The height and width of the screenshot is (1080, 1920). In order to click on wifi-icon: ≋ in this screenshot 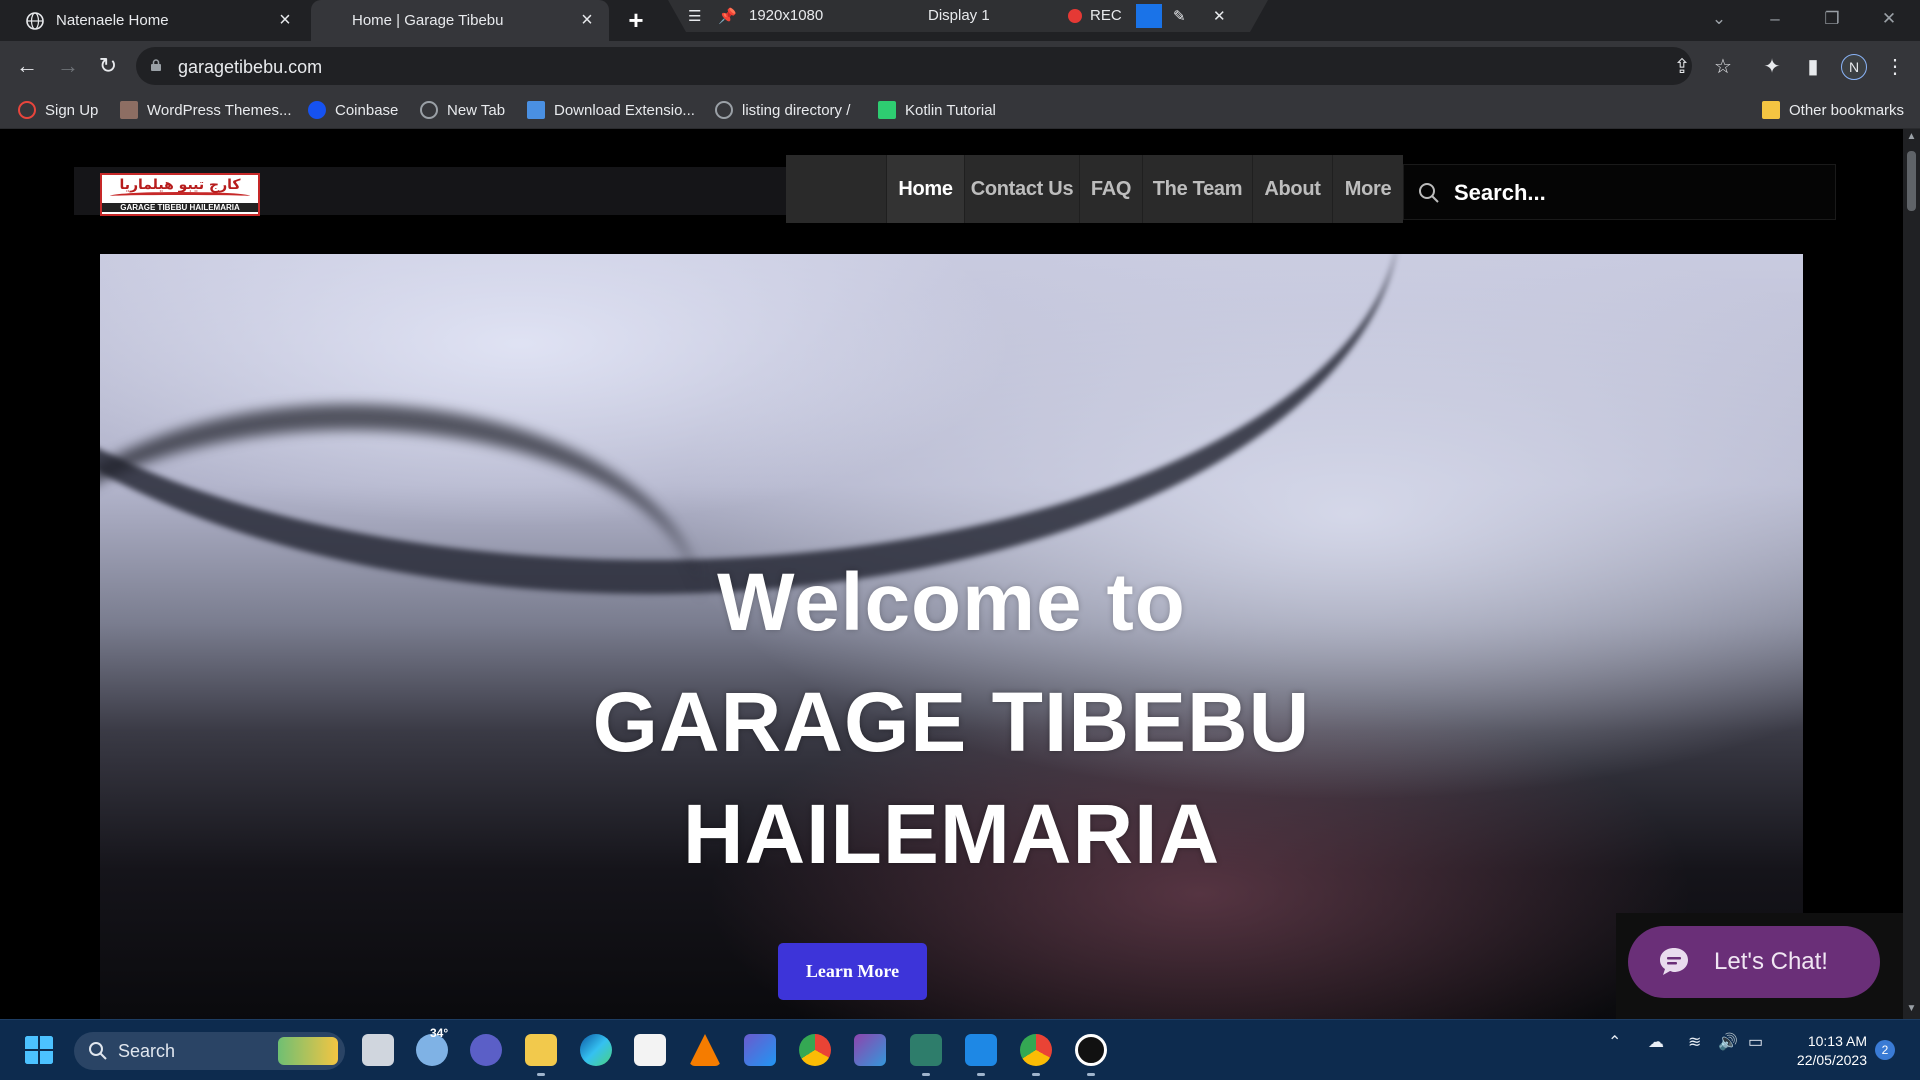, I will do `click(1694, 1042)`.